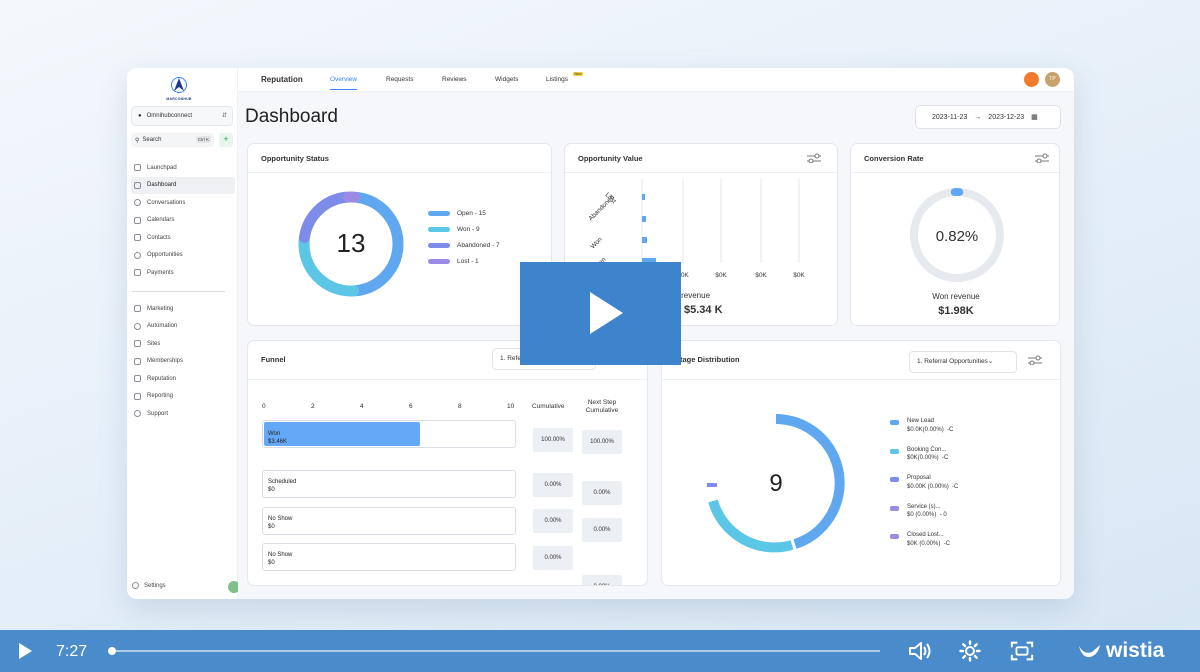 The height and width of the screenshot is (672, 1200). I want to click on opportunity-status-donut: 13, so click(351, 244).